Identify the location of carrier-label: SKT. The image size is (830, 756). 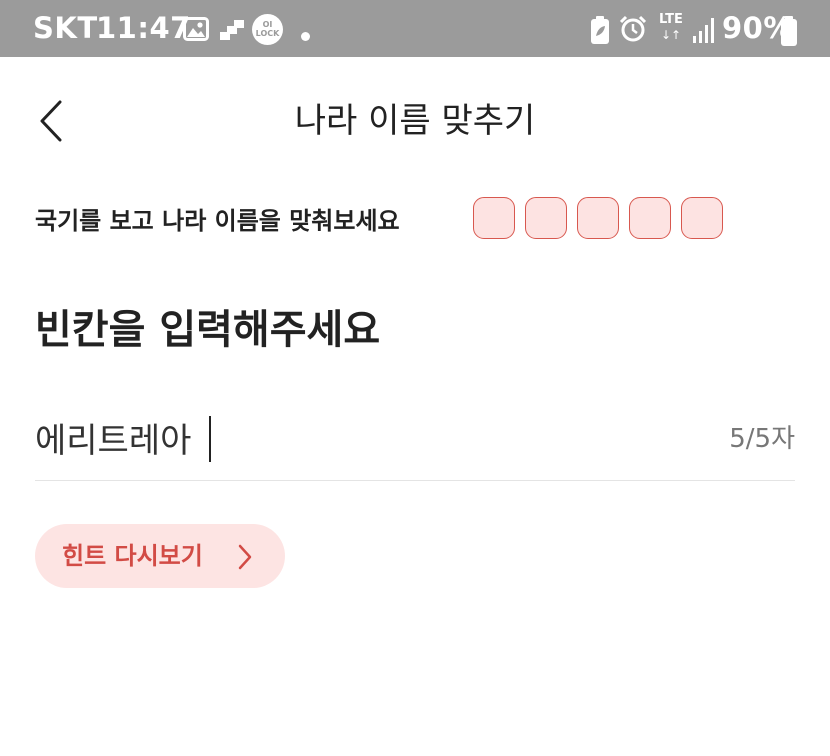
(65, 28).